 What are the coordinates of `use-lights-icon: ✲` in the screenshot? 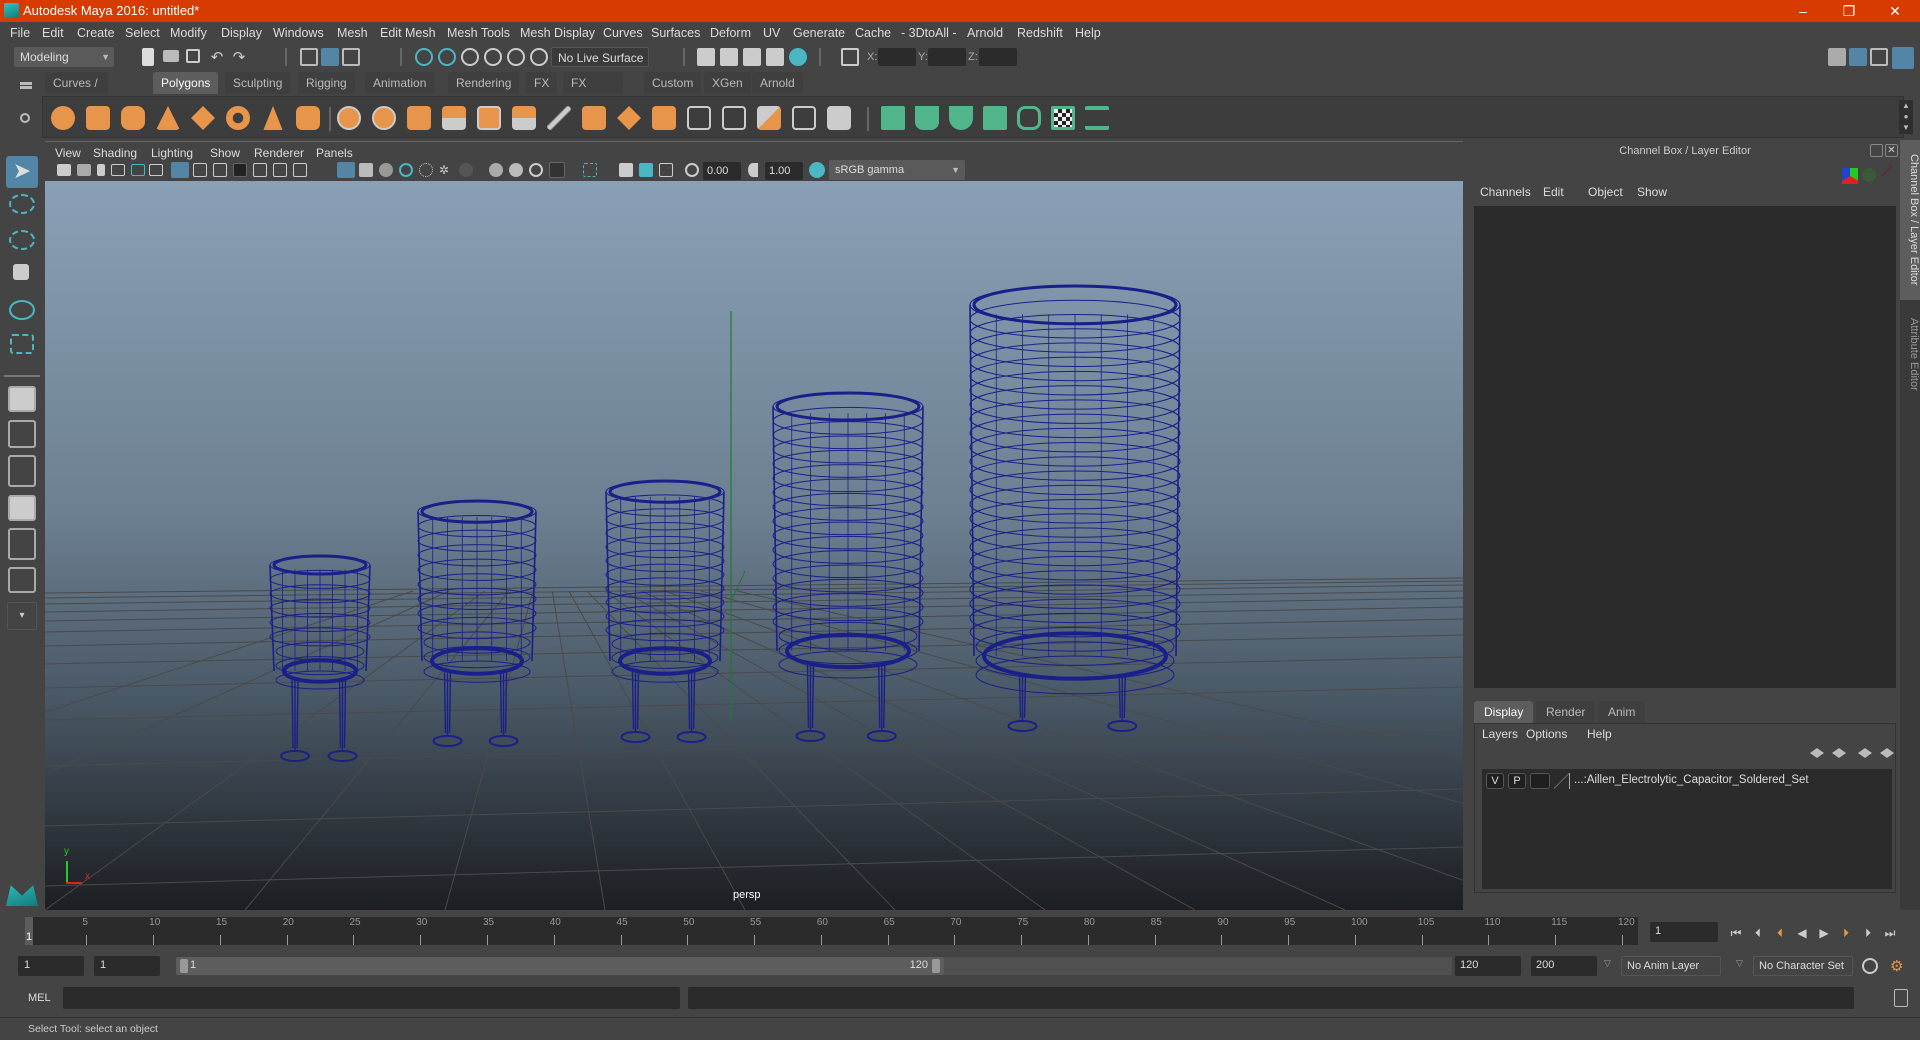 It's located at (446, 170).